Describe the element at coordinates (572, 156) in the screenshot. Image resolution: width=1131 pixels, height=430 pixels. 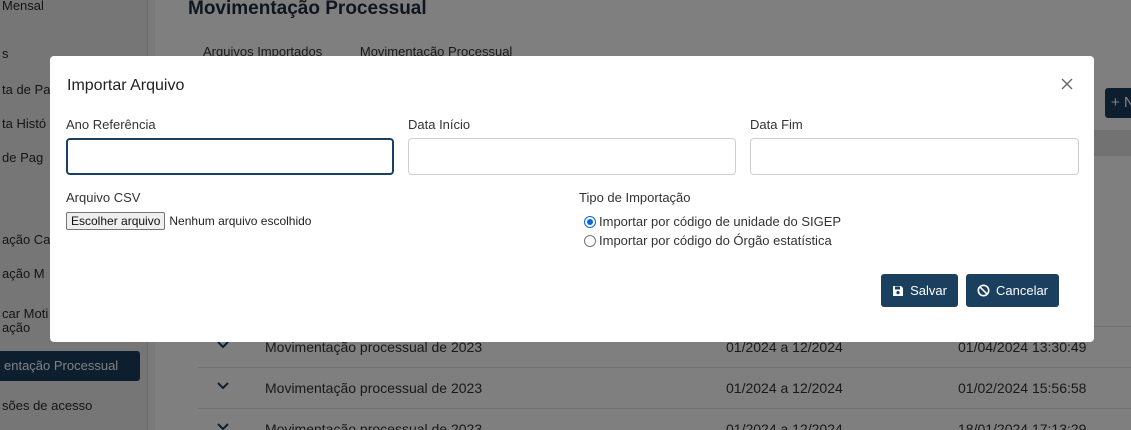
I see `data-inicio-input` at that location.